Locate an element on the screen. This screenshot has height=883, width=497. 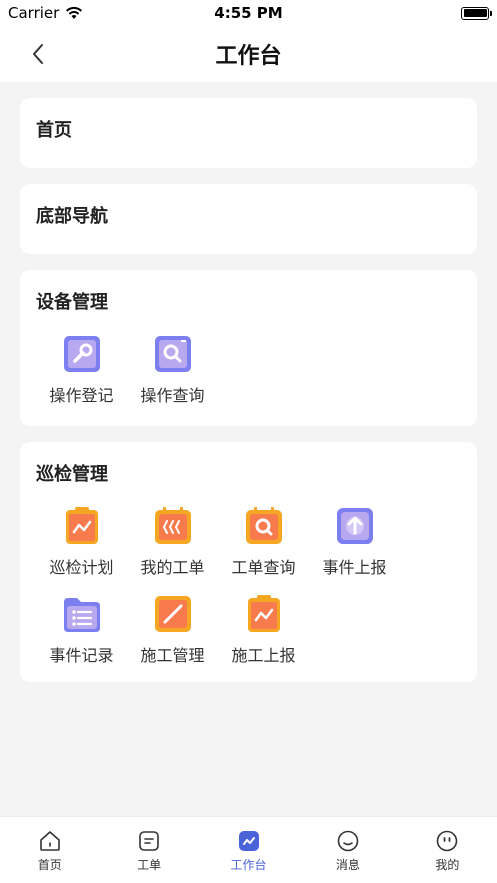
tab-work-orders: 工单 is located at coordinates (148, 850).